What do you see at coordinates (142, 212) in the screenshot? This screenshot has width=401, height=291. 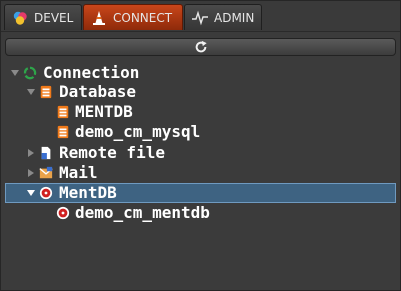 I see `tree-label: demo_cm_mentdb` at bounding box center [142, 212].